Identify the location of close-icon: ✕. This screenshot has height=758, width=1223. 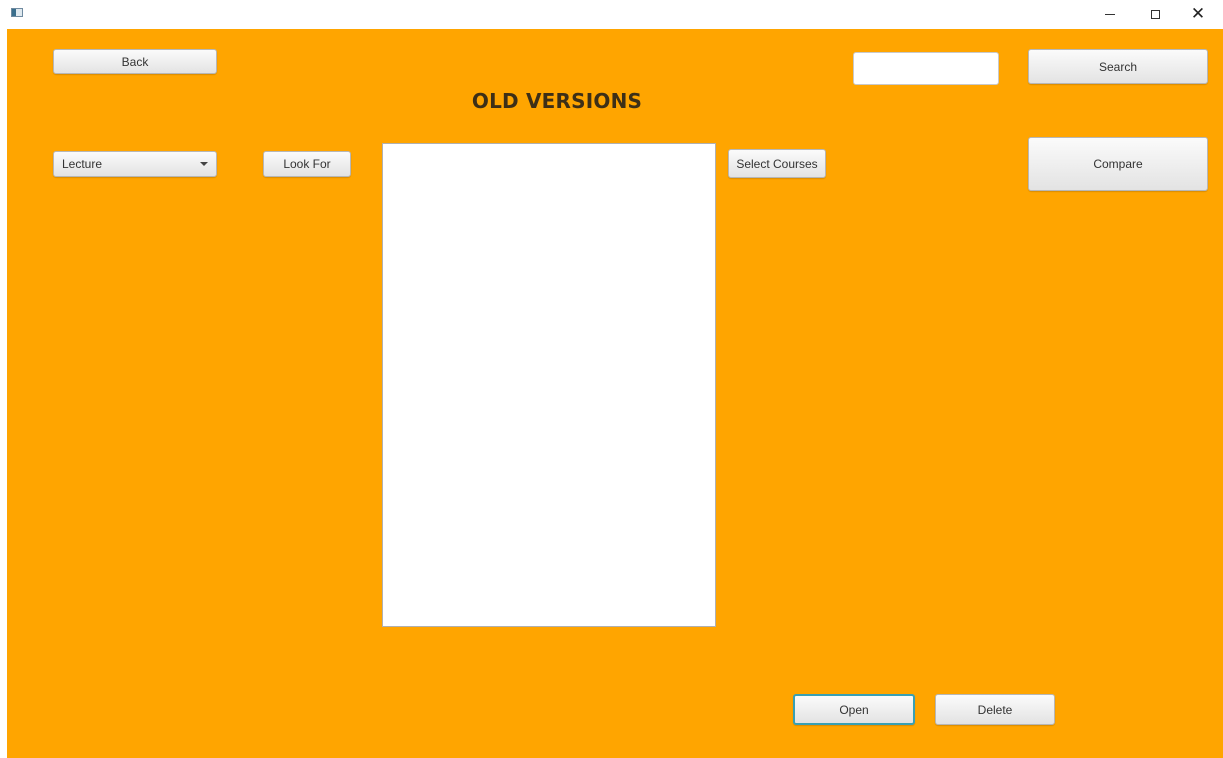
(1198, 14).